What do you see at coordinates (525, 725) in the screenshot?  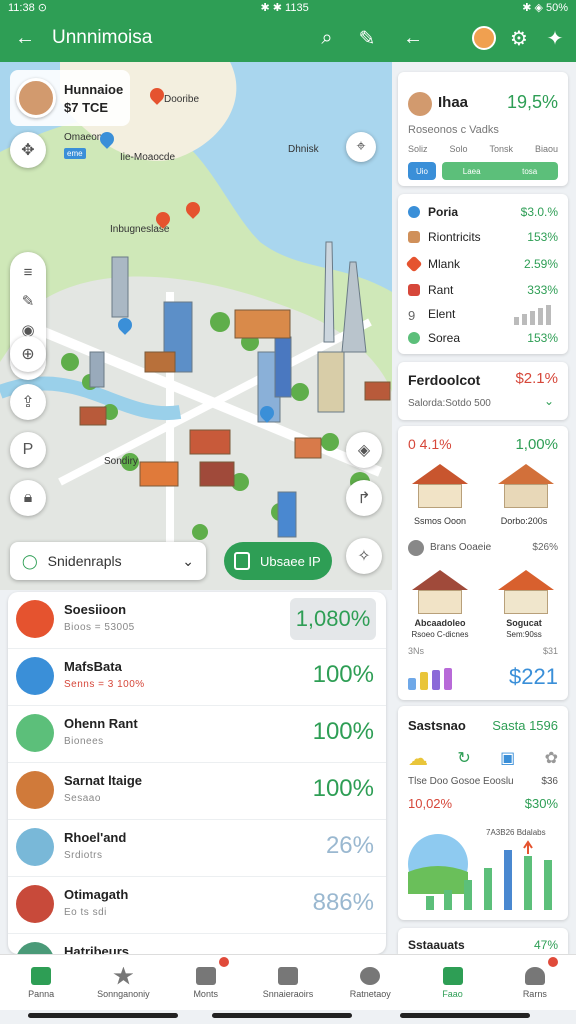 I see `statistics-value: Sasta 1596` at bounding box center [525, 725].